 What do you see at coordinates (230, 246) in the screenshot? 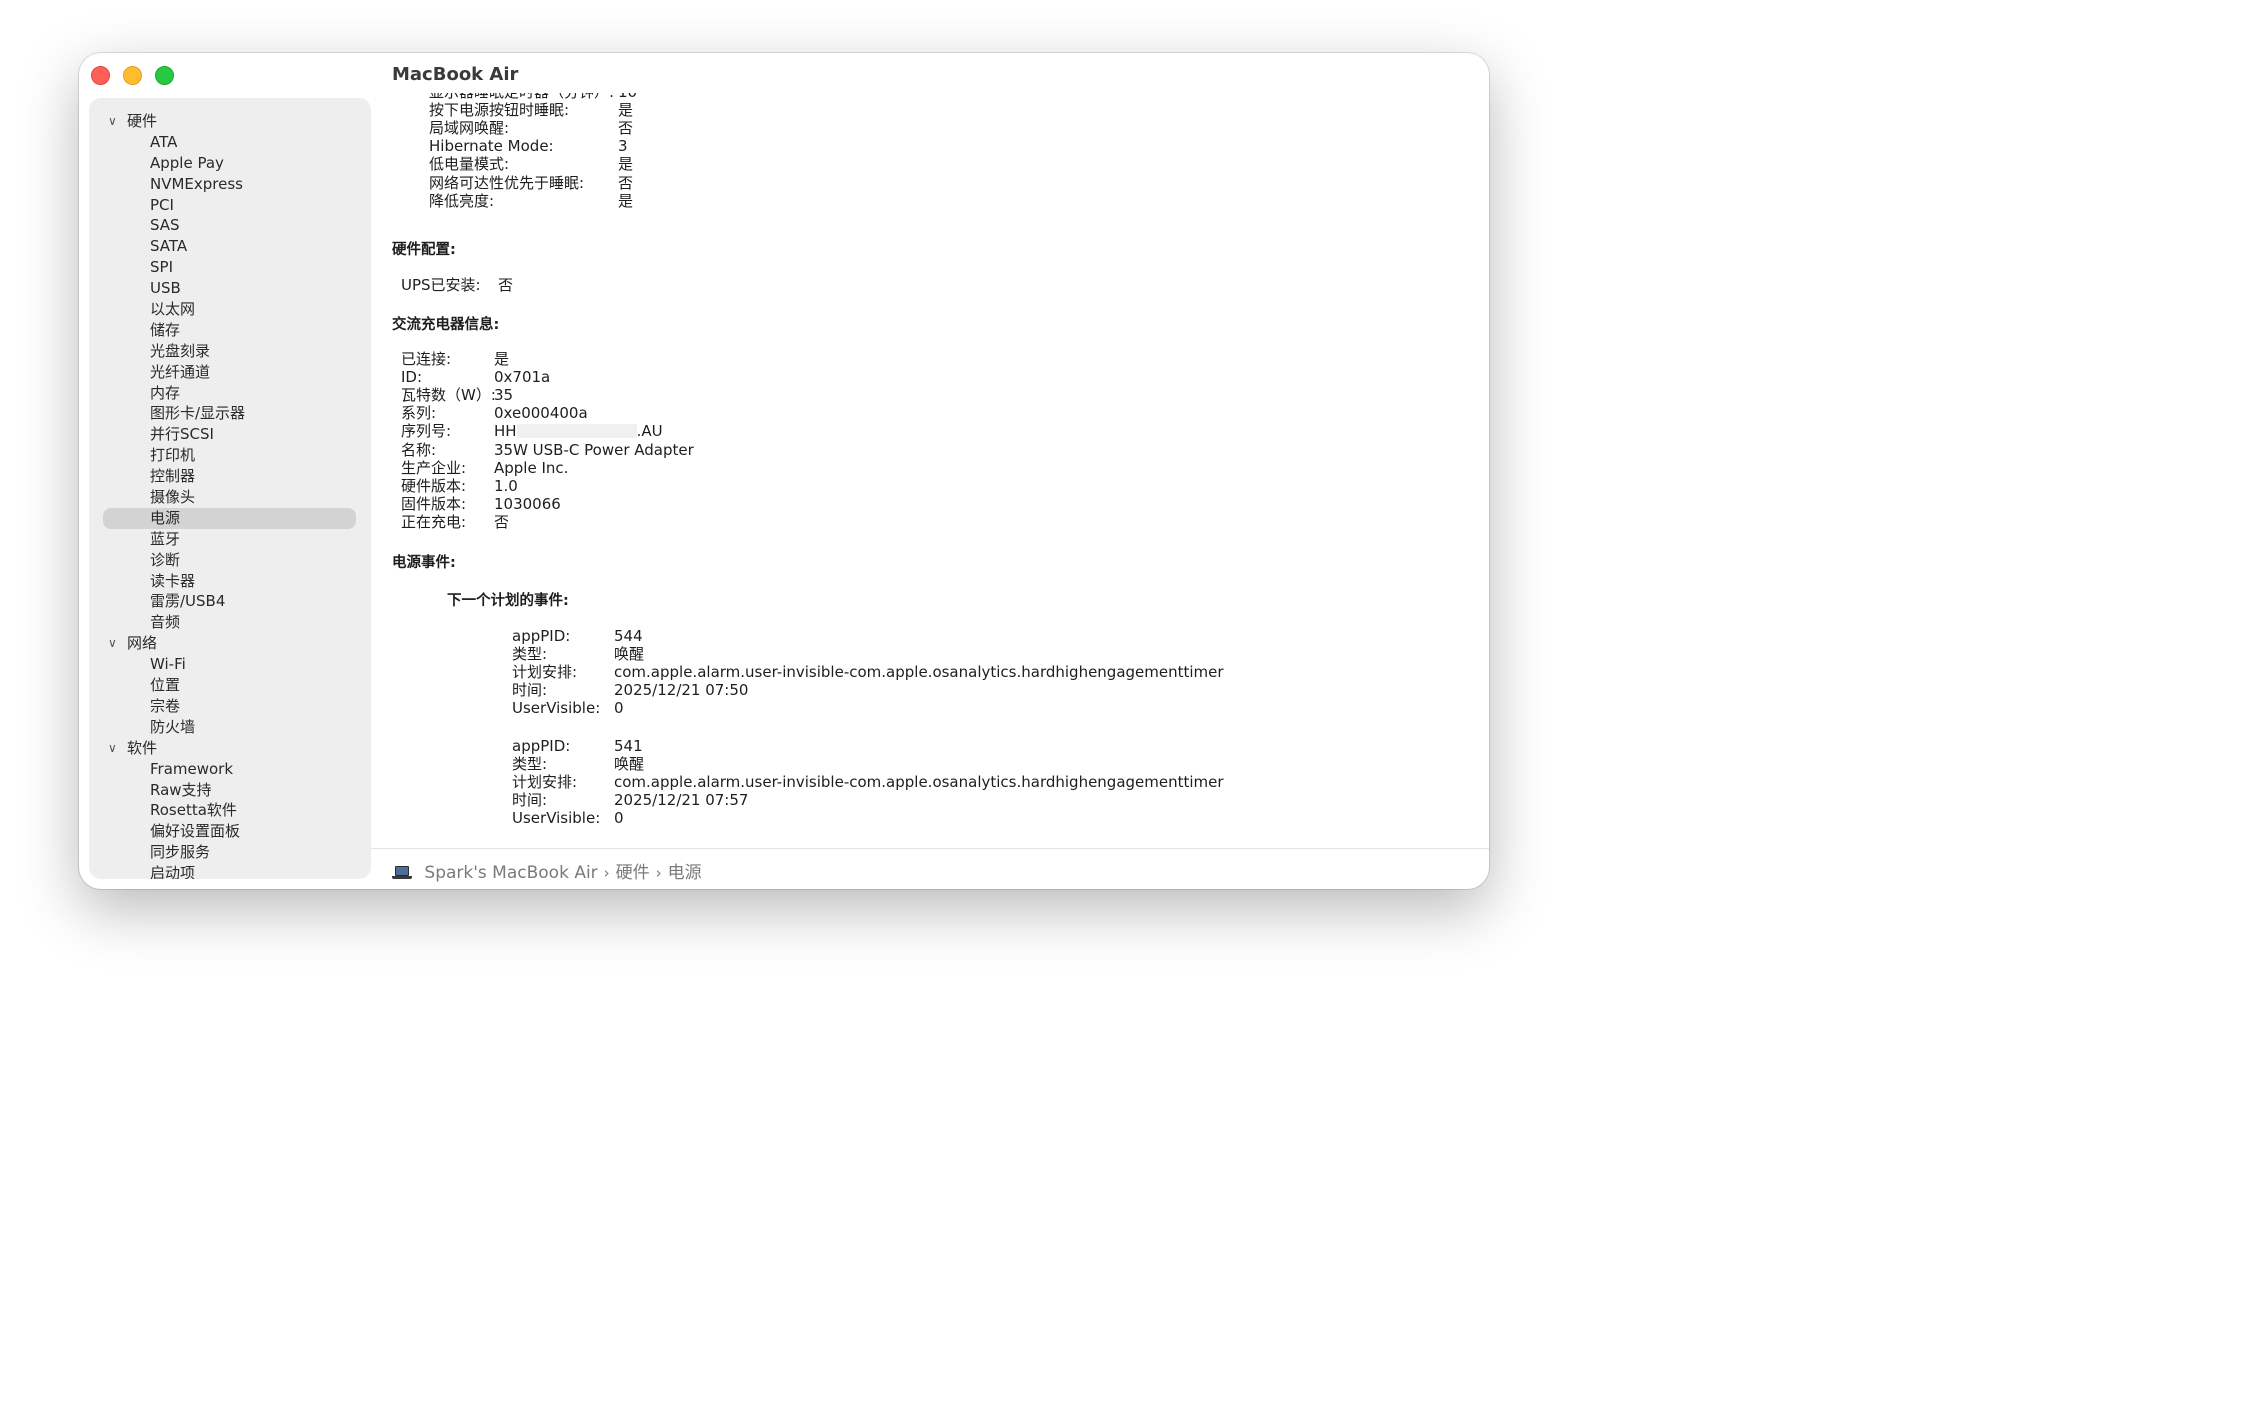
I see `sidebar-item: SATA` at bounding box center [230, 246].